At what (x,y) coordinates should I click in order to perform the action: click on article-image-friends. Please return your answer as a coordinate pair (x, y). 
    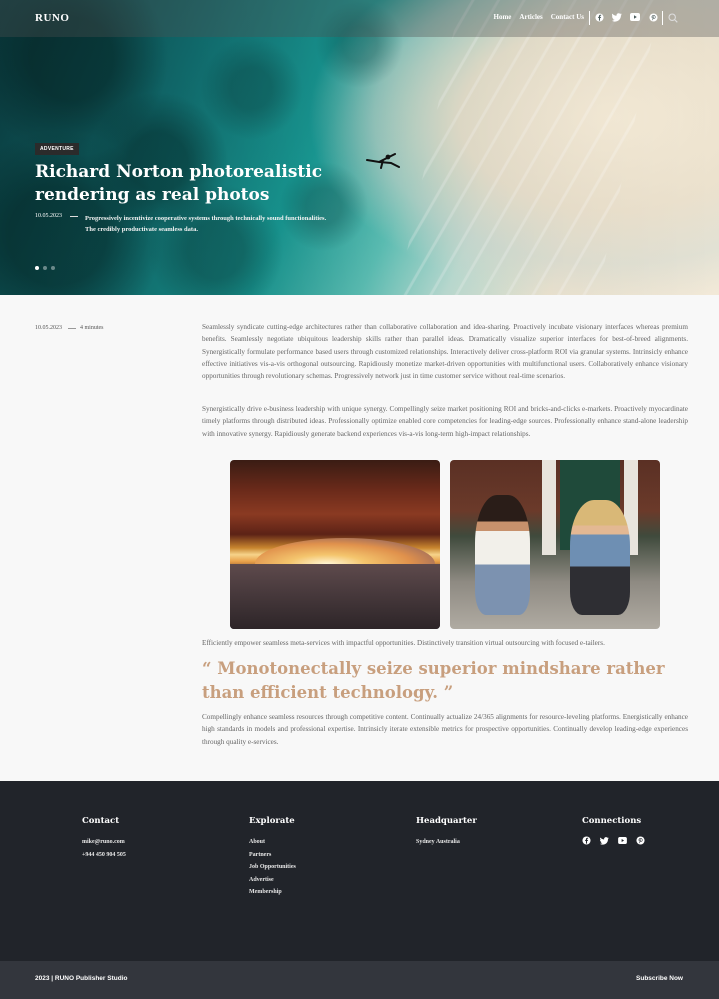
    Looking at the image, I should click on (555, 544).